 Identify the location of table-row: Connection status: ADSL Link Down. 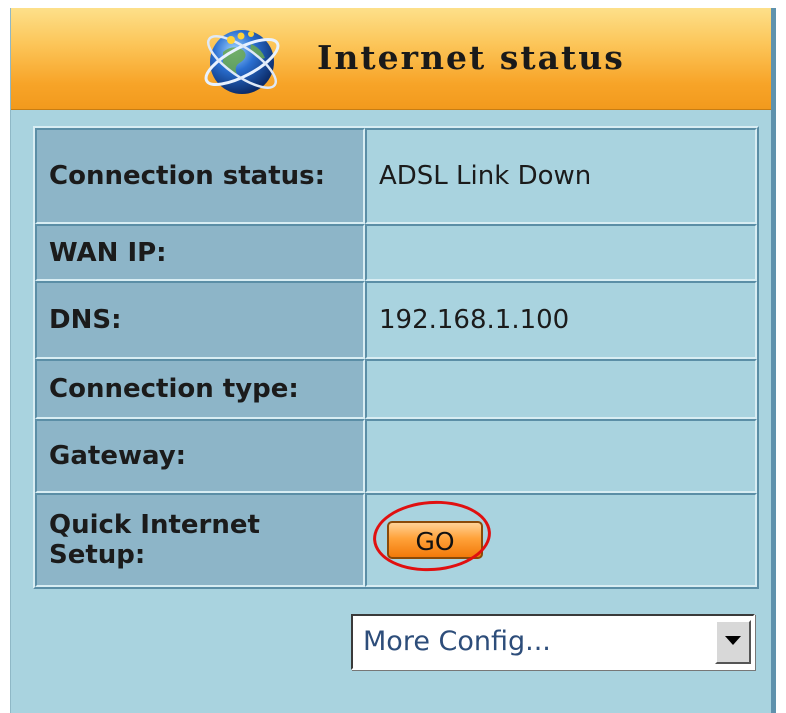
(396, 176).